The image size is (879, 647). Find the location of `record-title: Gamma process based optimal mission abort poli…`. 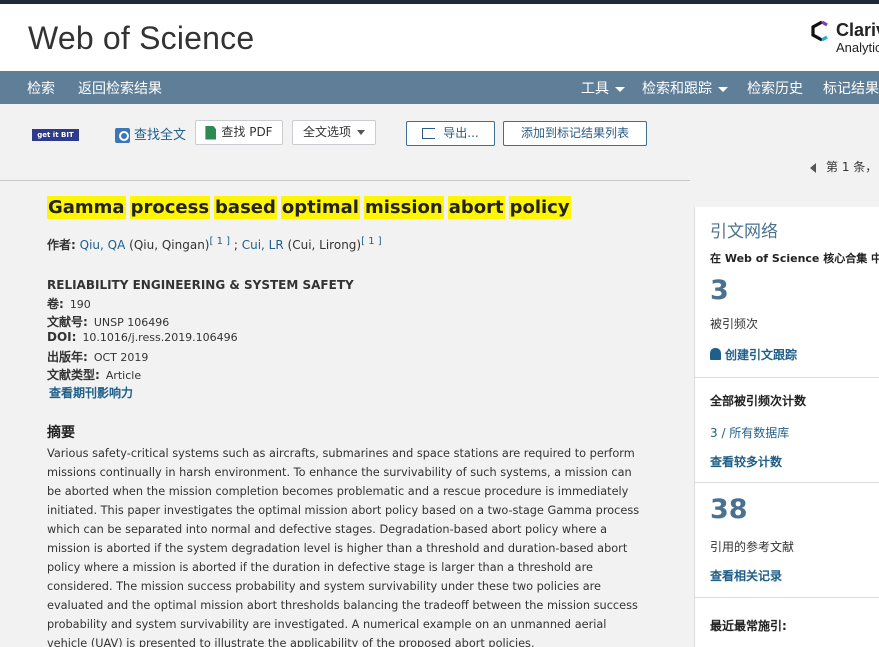

record-title: Gamma process based optimal mission abort poli… is located at coordinates (311, 207).